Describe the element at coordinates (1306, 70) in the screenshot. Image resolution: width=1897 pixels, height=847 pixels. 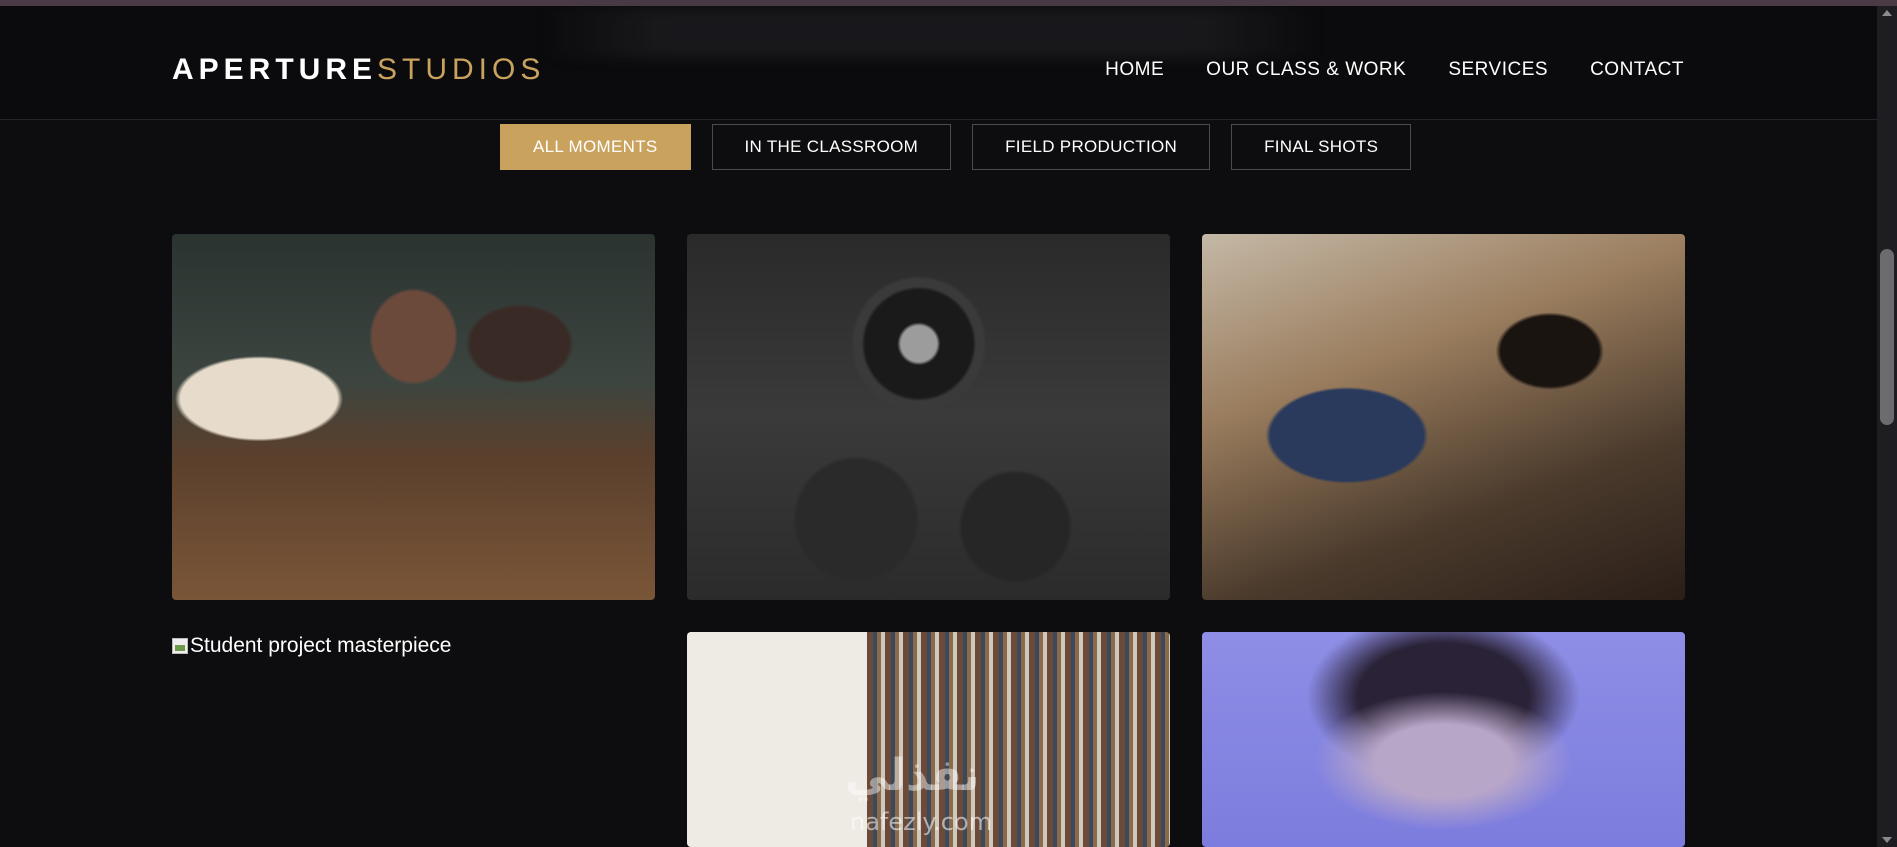
I see `nav-our-class-work: OUR CLASS & WORK` at that location.